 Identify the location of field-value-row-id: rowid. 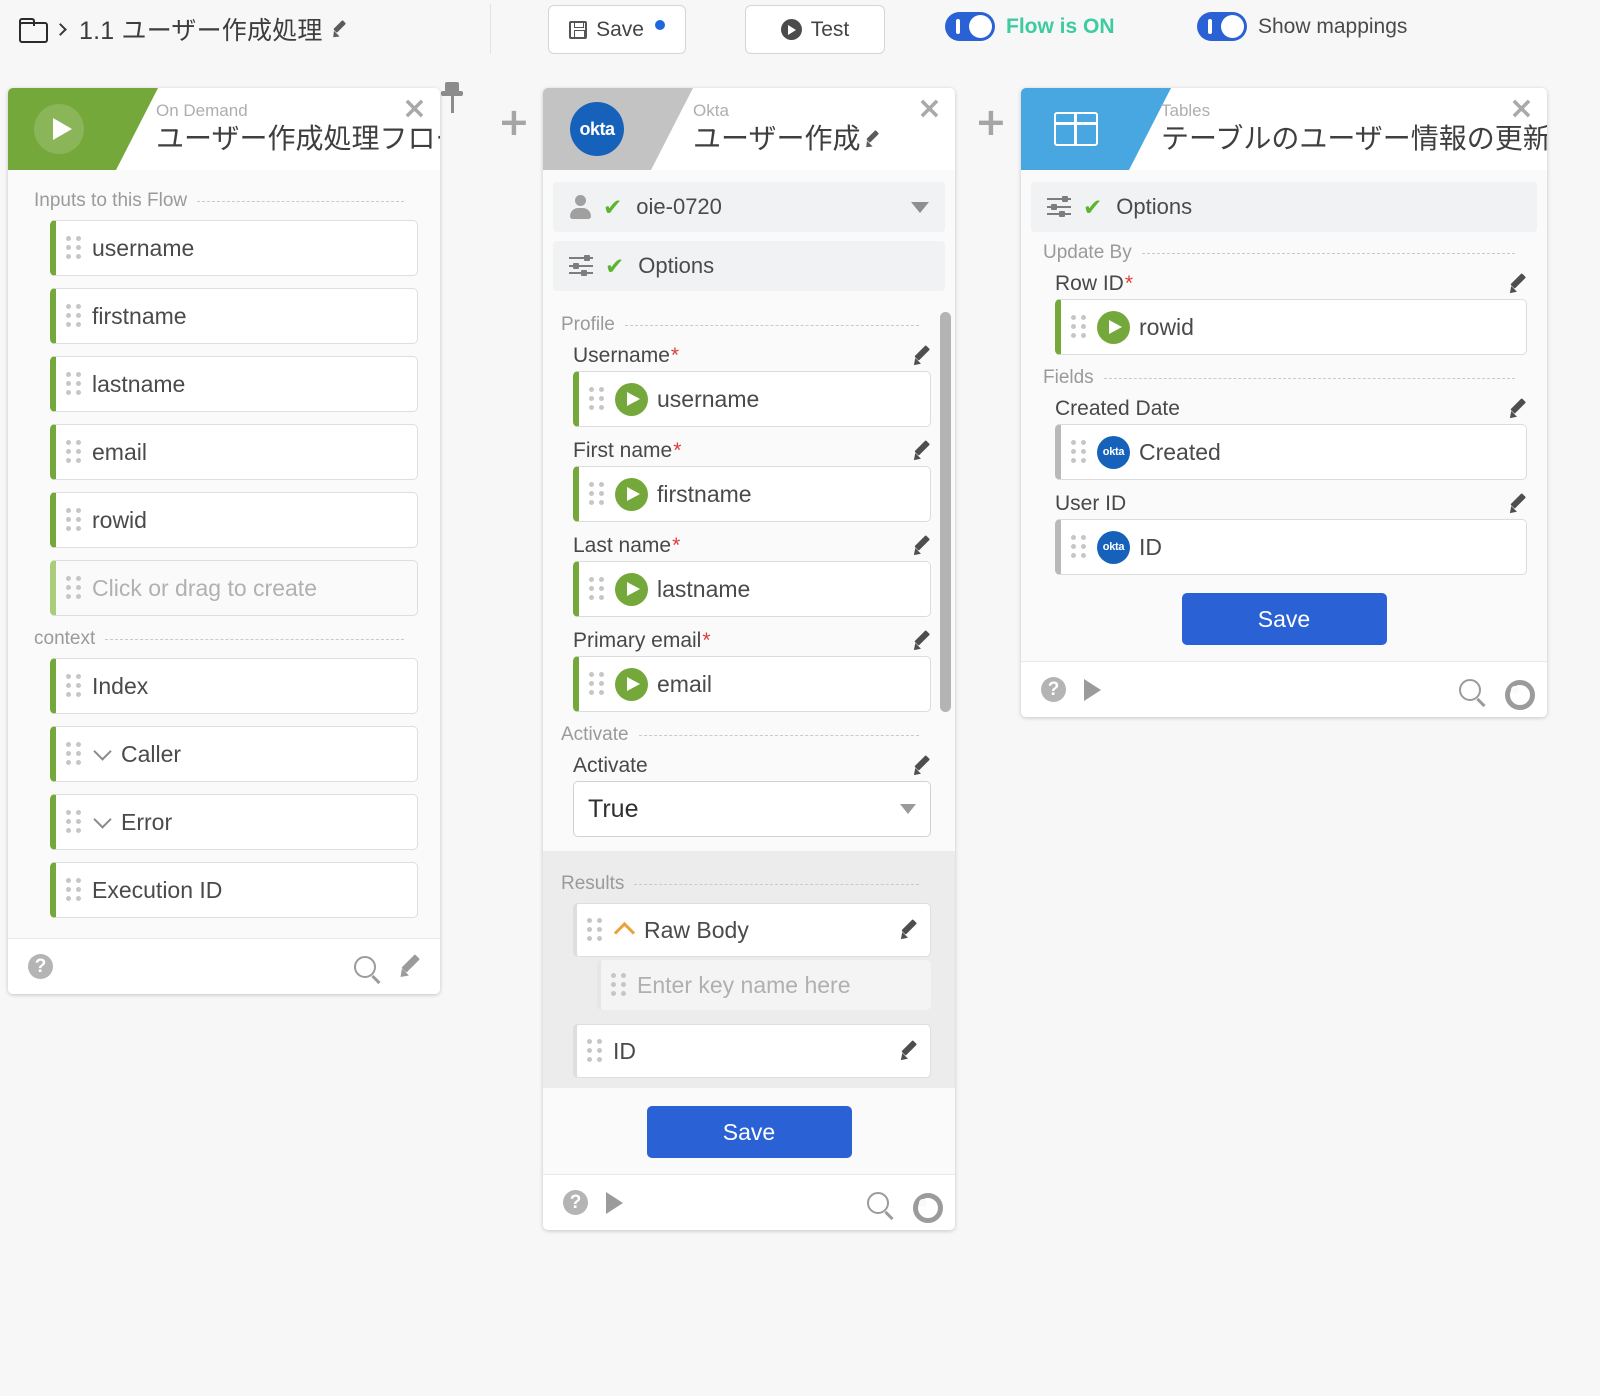
(1291, 327).